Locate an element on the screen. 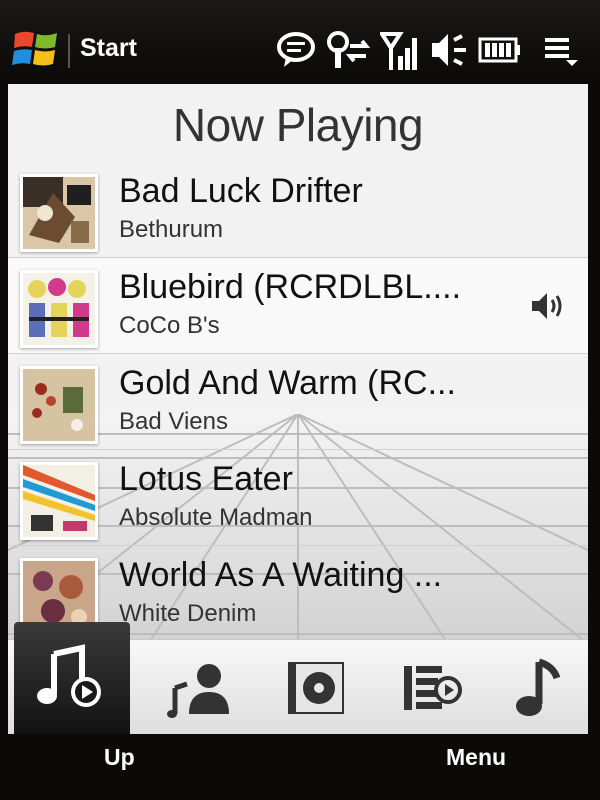 This screenshot has width=600, height=800. artists-icon is located at coordinates (198, 690).